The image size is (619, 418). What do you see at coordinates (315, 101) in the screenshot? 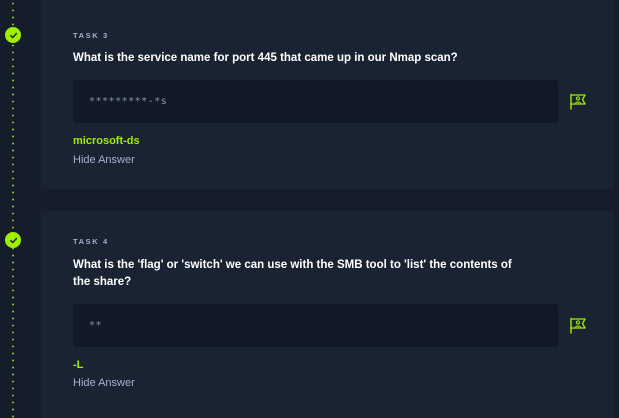
I see `task-3-answer-field: *********-*s` at bounding box center [315, 101].